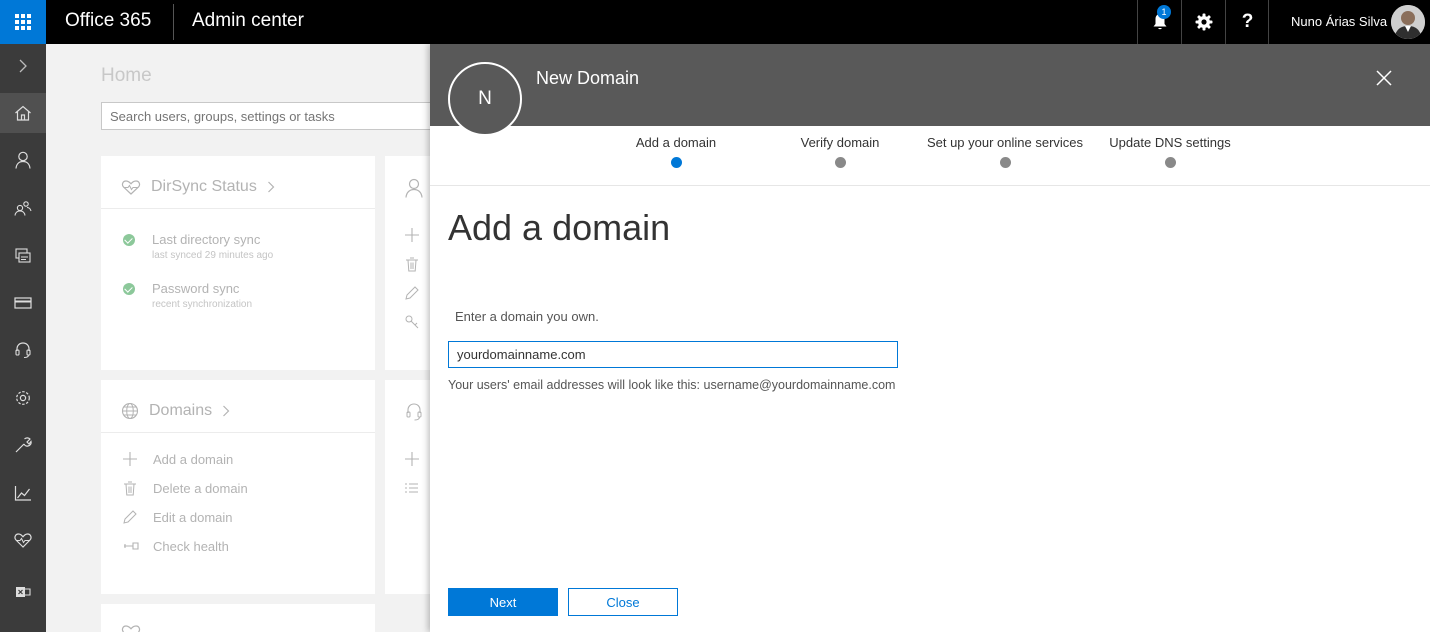  I want to click on nav-reports, so click(23, 493).